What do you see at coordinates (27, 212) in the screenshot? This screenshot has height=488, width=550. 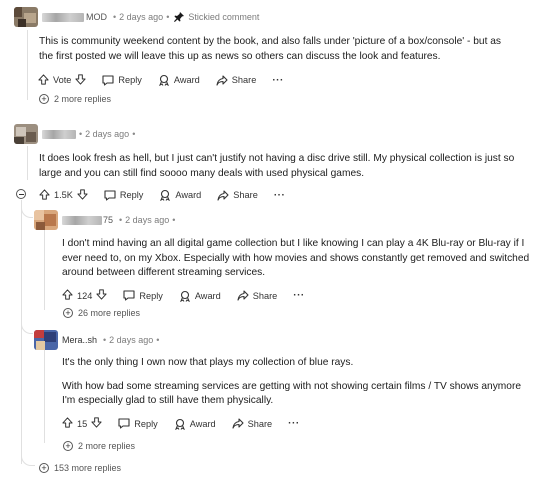 I see `thread-branch-c3` at bounding box center [27, 212].